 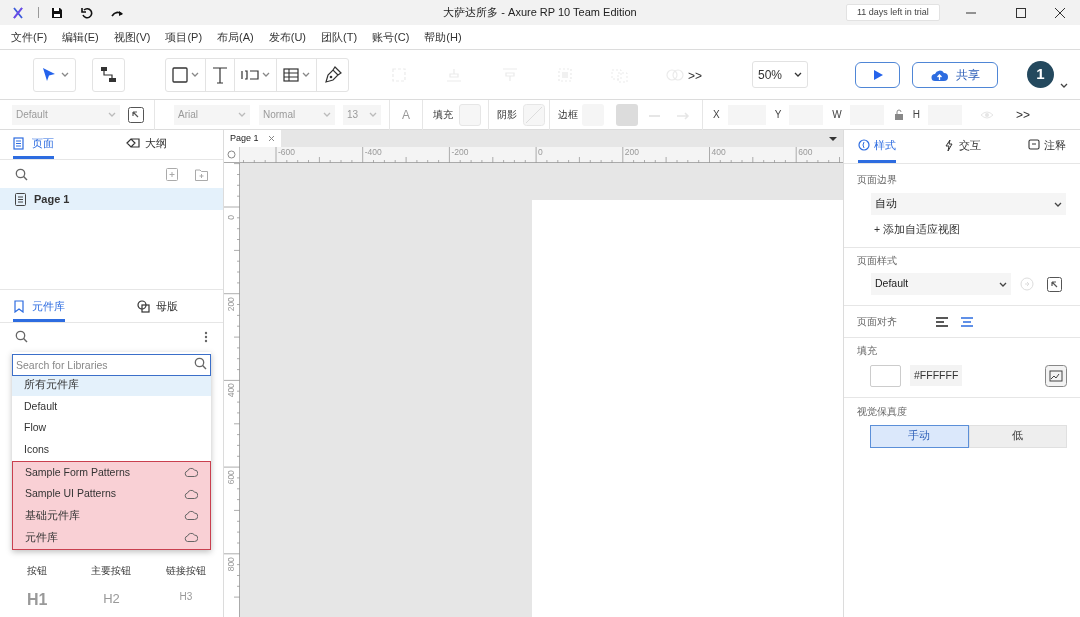 What do you see at coordinates (111, 428) in the screenshot?
I see `library-item: Flow` at bounding box center [111, 428].